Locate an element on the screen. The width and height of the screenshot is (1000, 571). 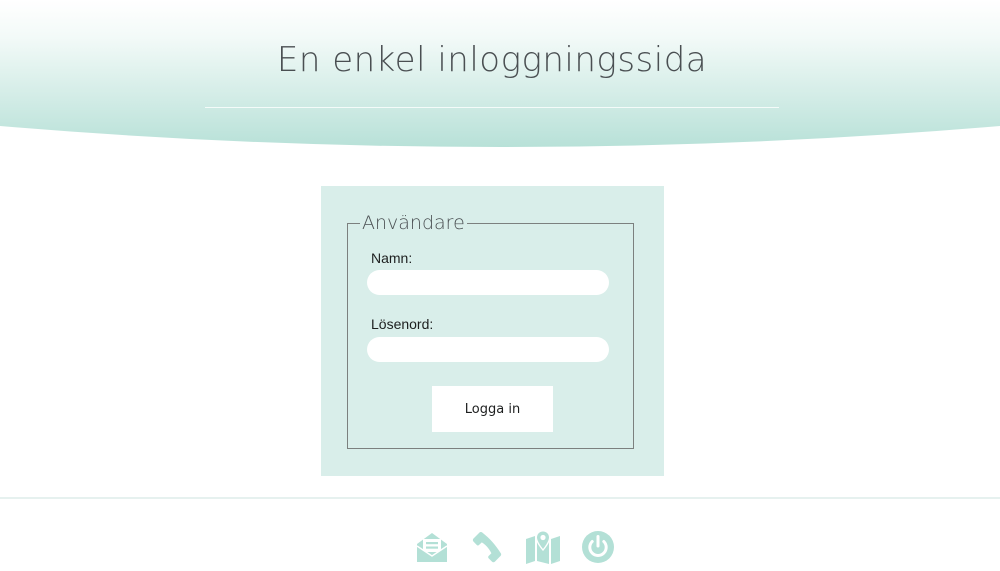
power-icon is located at coordinates (598, 547).